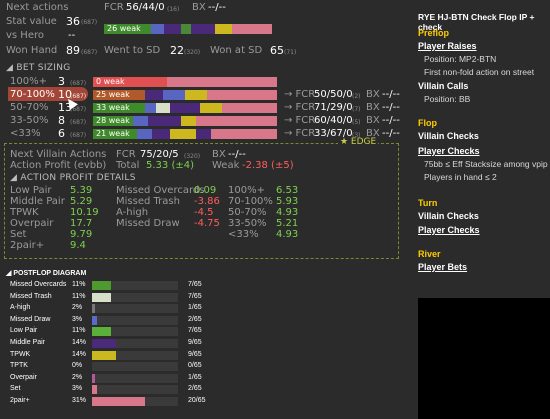 This screenshot has height=419, width=550. Describe the element at coordinates (447, 46) in the screenshot. I see `player-raises-link: Player Raises` at that location.